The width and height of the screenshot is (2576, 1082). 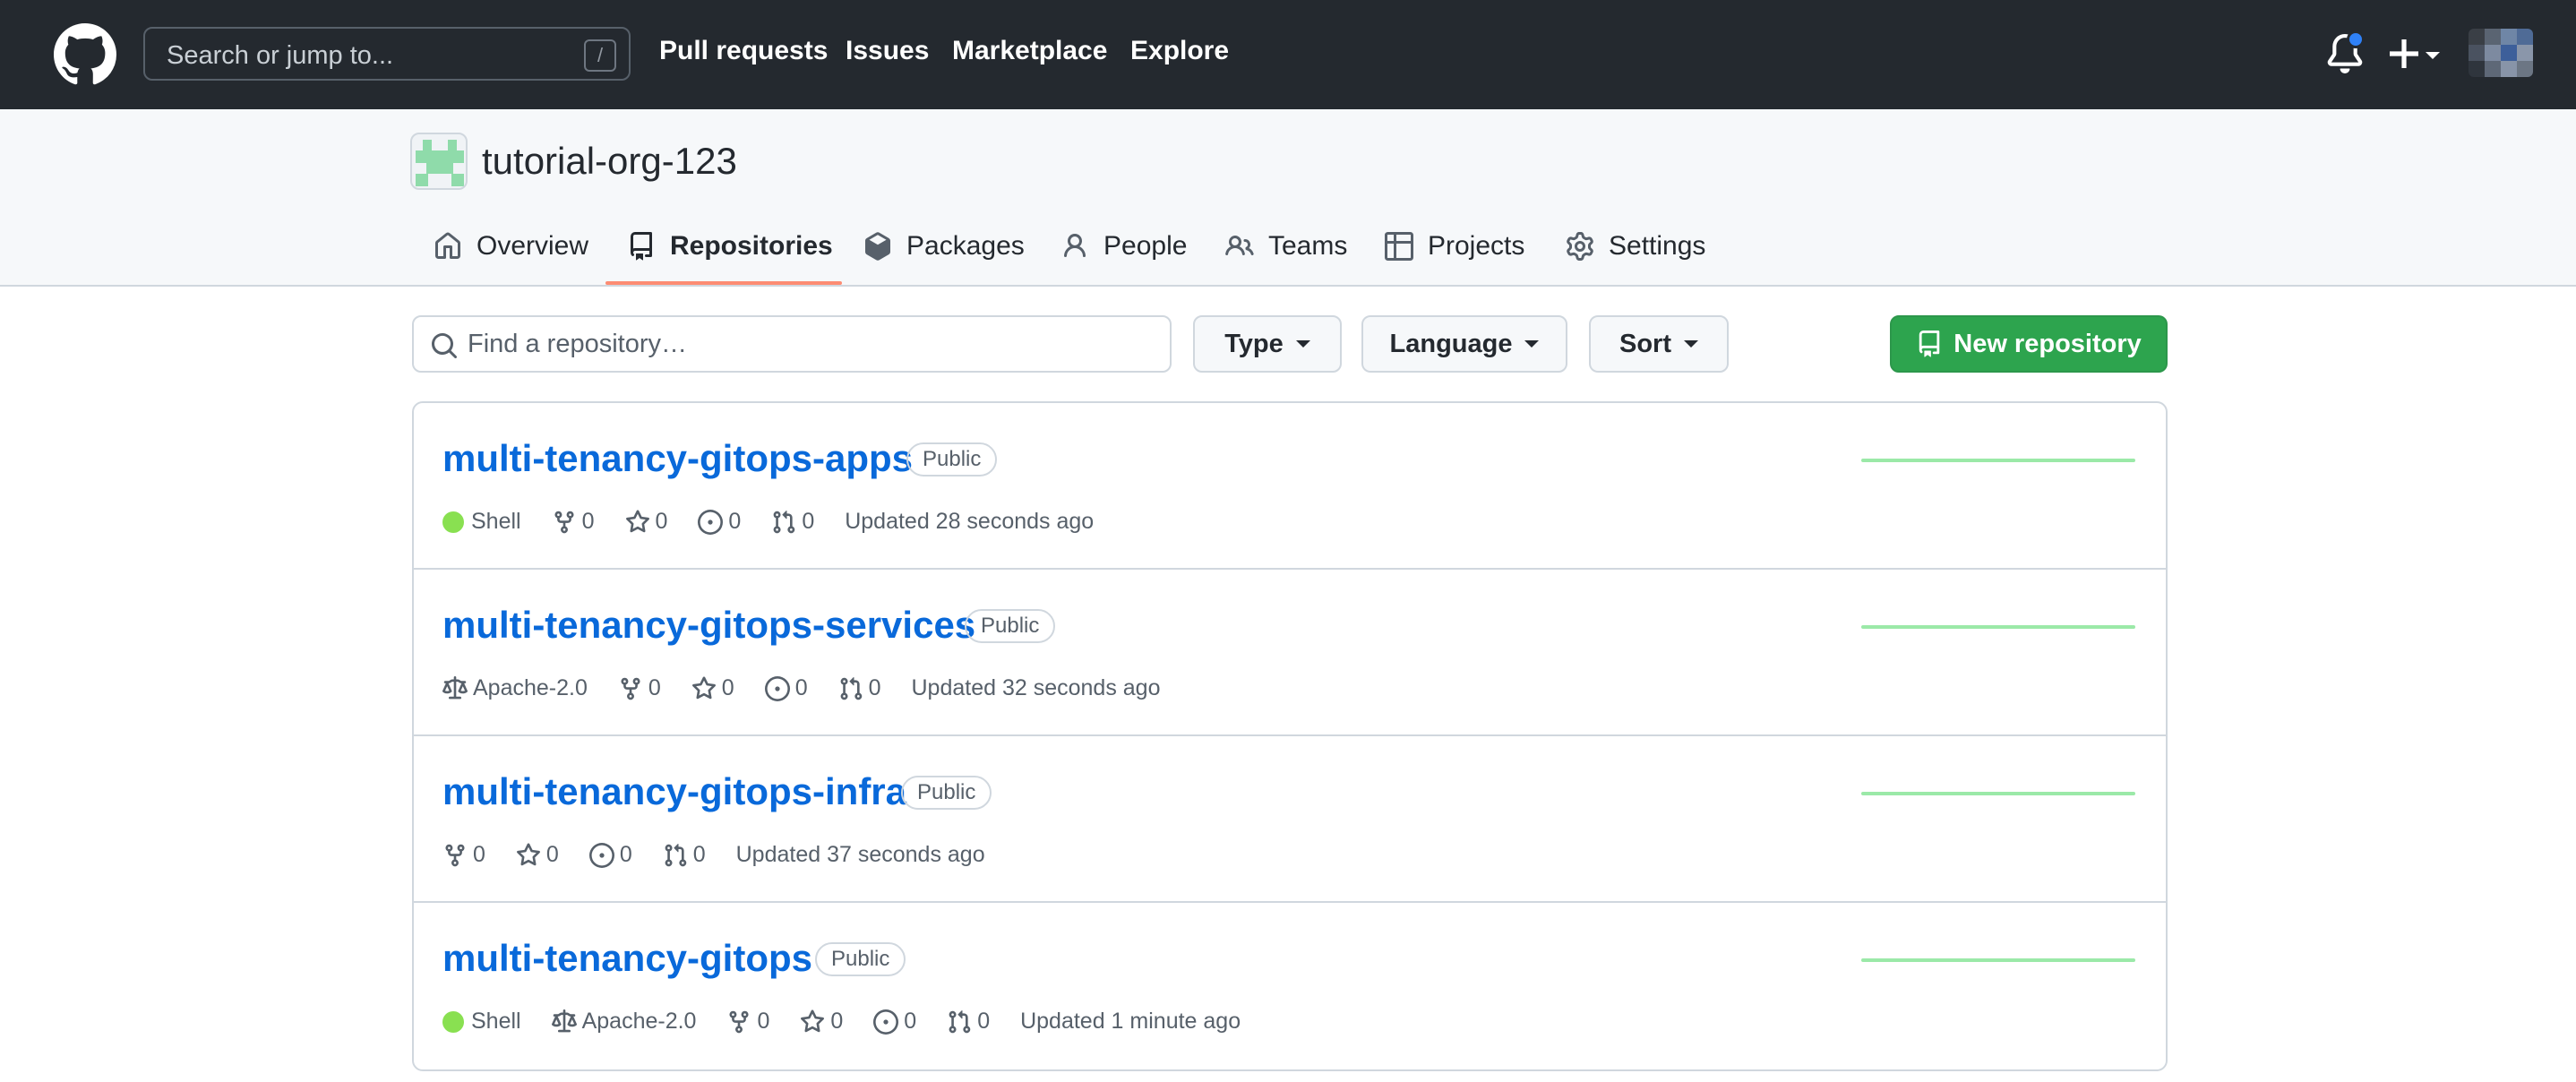 I want to click on language-filter-button: Language, so click(x=1464, y=344).